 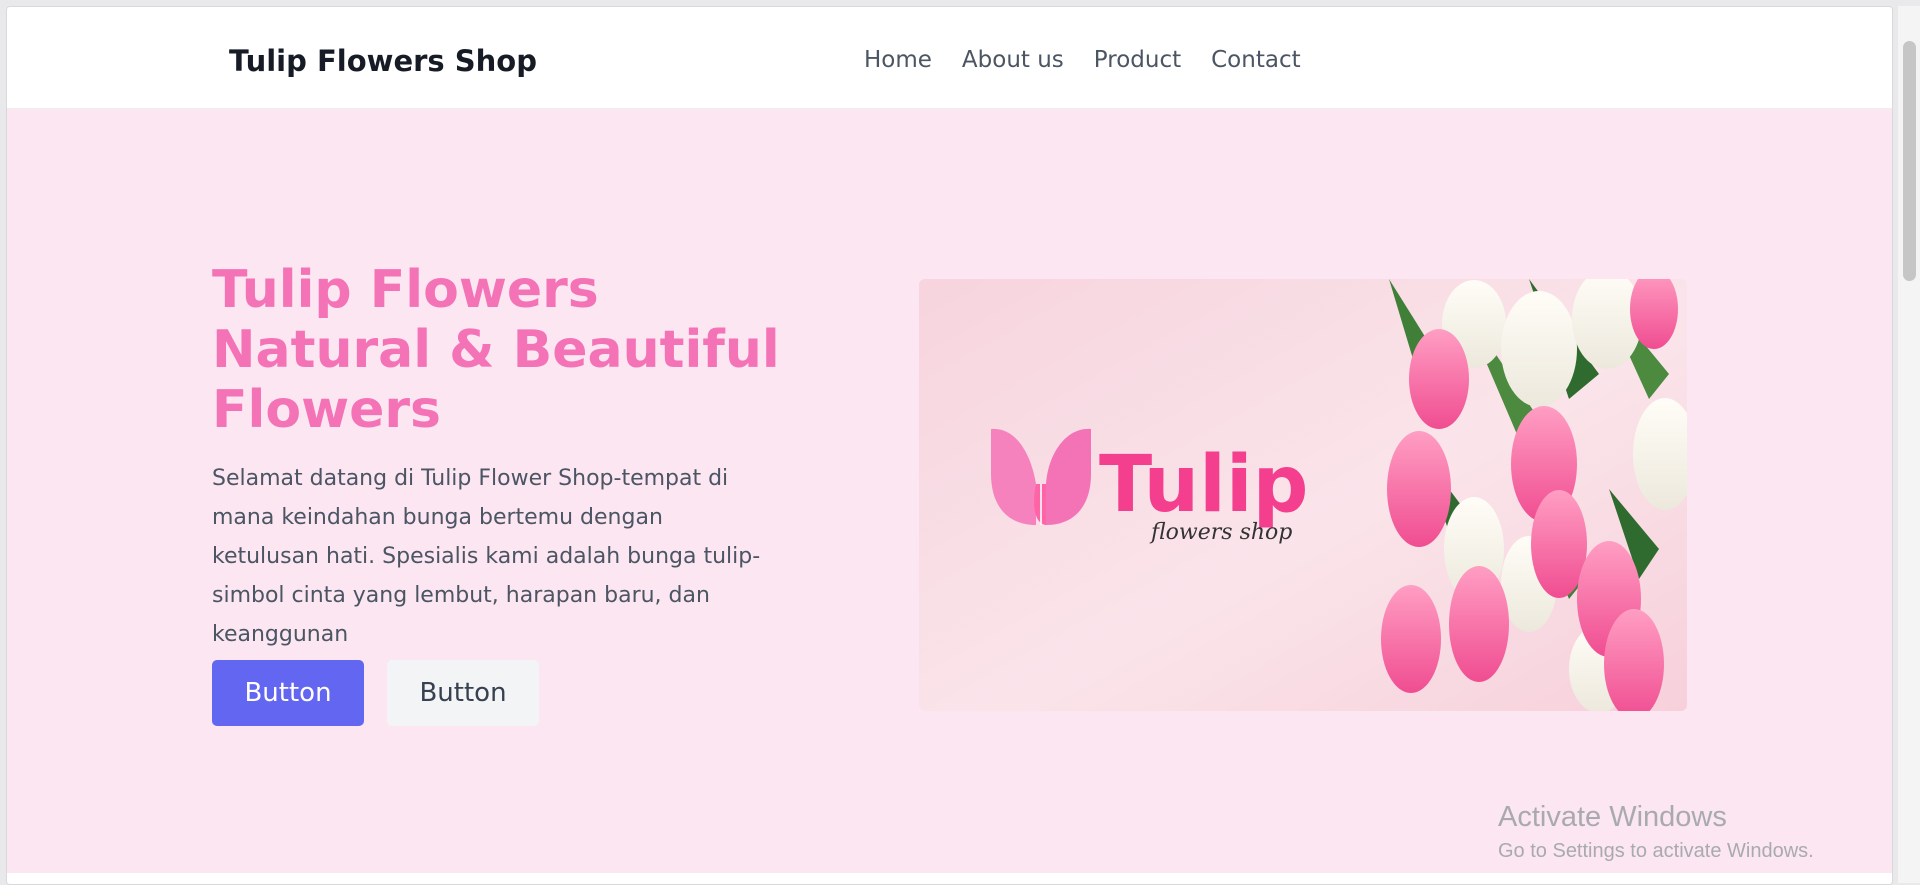 What do you see at coordinates (1220, 532) in the screenshot?
I see `image-logo-subtext: flowers shop` at bounding box center [1220, 532].